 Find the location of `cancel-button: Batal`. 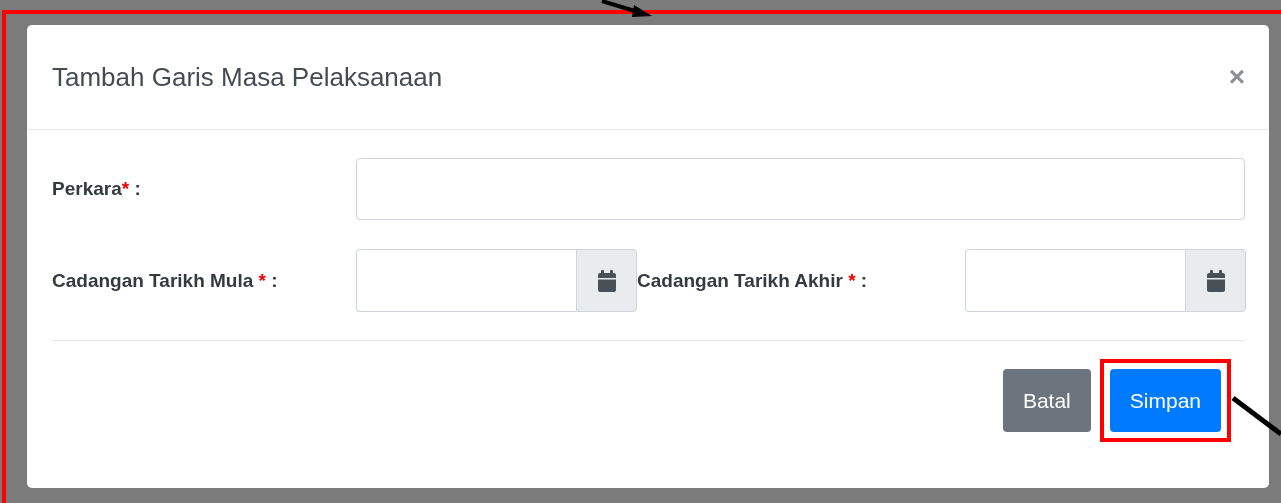

cancel-button: Batal is located at coordinates (1046, 400).